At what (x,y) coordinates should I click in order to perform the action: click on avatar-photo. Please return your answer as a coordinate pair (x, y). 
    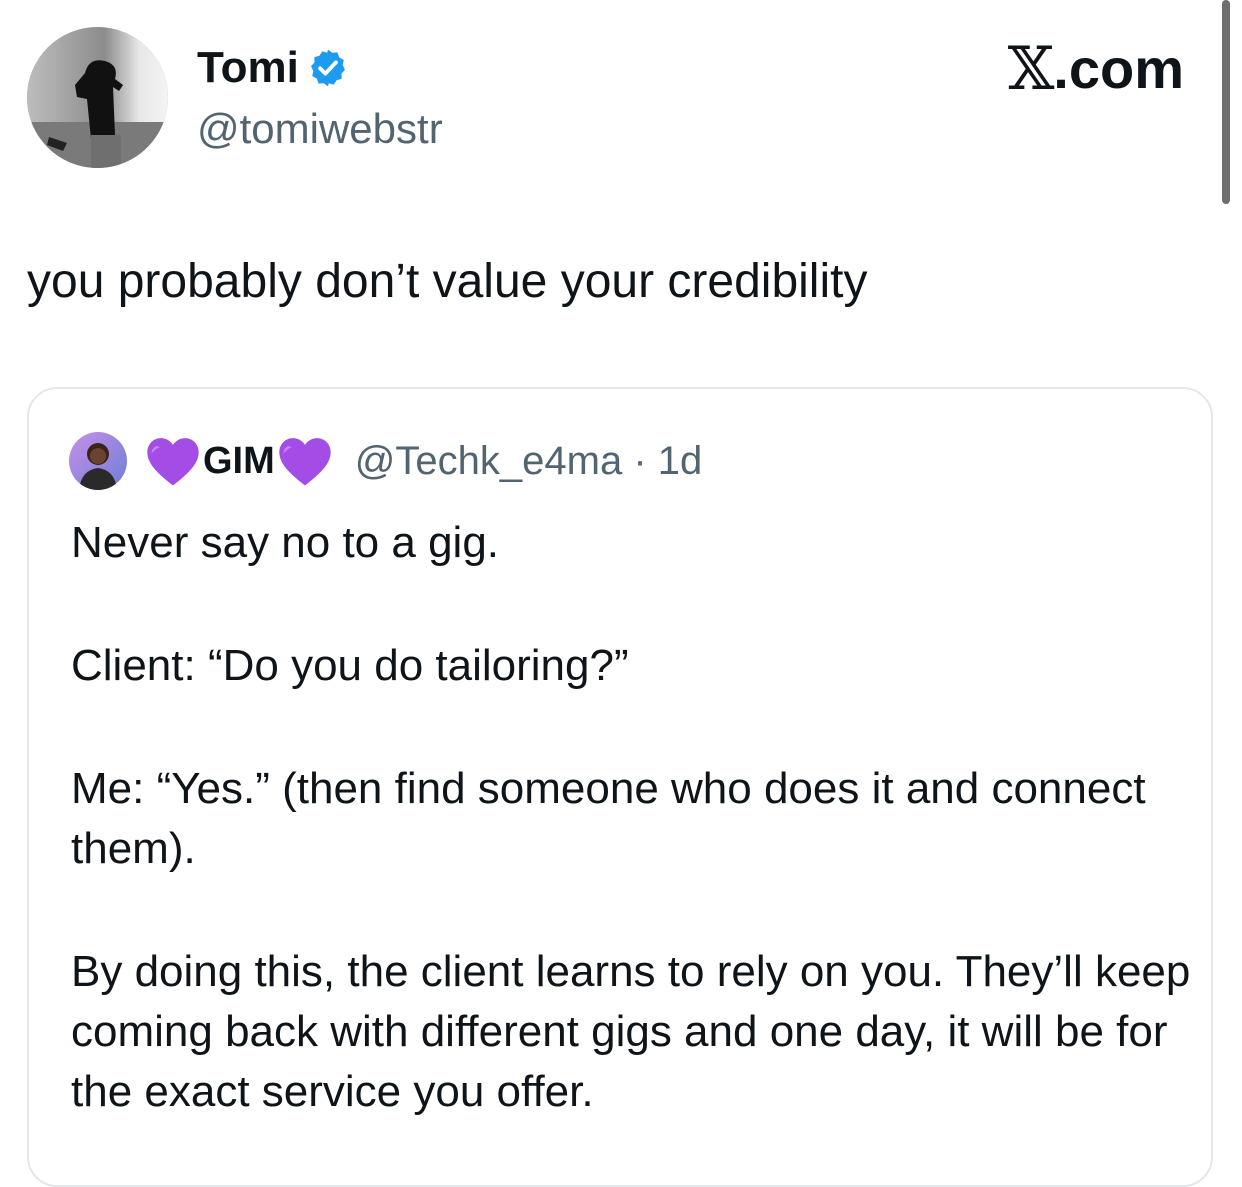
    Looking at the image, I should click on (97, 97).